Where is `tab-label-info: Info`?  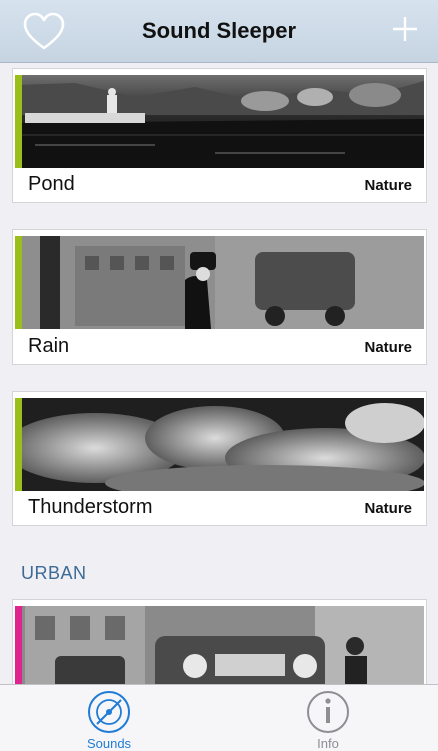 tab-label-info: Info is located at coordinates (328, 743).